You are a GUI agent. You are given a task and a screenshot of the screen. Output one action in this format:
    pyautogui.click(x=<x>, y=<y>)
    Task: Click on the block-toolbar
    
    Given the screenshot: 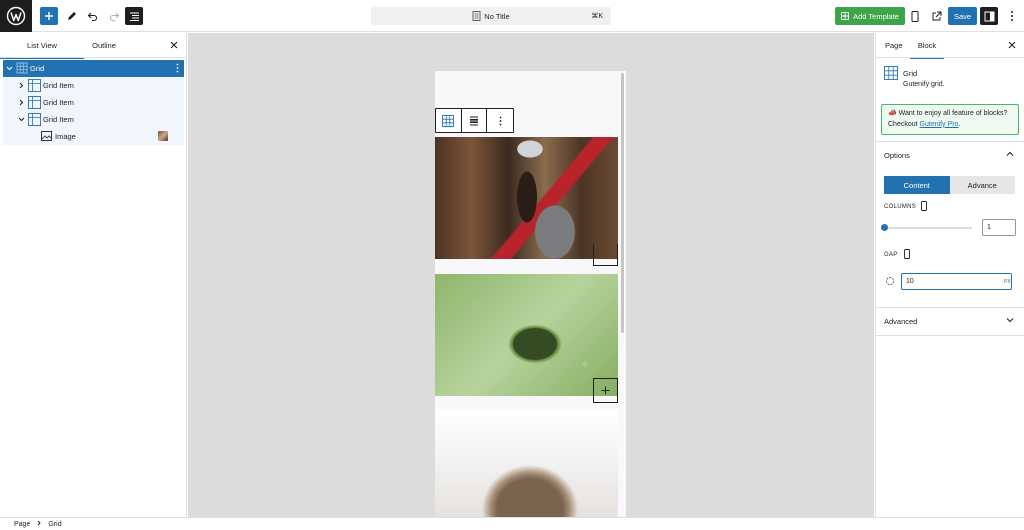 What is the action you would take?
    pyautogui.click(x=474, y=120)
    